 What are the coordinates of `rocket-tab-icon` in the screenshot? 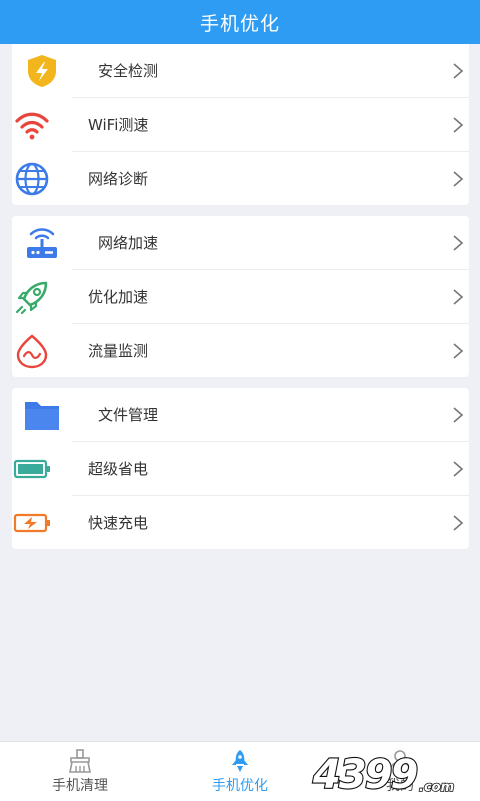 It's located at (240, 760).